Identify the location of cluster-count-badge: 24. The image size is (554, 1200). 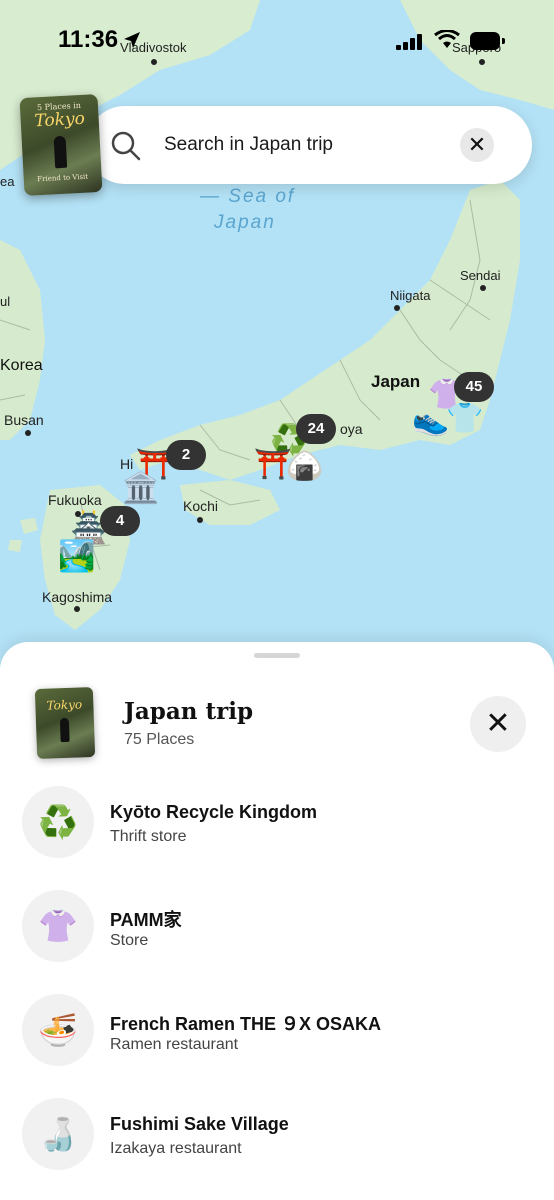
(316, 429).